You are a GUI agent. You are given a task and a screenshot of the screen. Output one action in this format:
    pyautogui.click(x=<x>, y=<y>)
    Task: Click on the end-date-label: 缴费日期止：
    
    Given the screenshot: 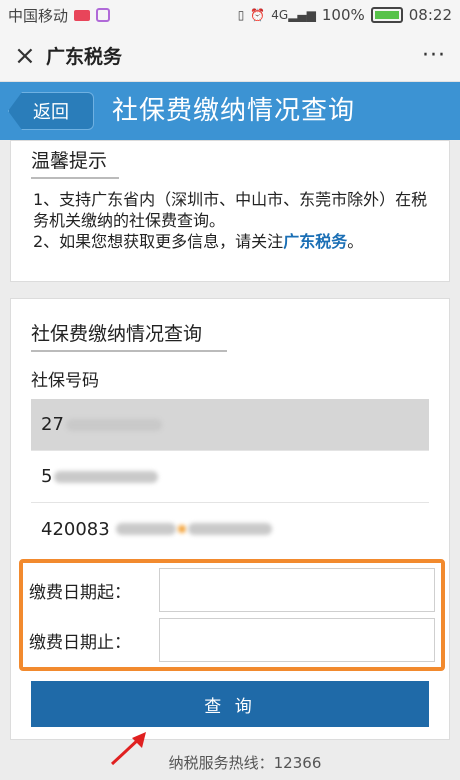 What is the action you would take?
    pyautogui.click(x=80, y=642)
    